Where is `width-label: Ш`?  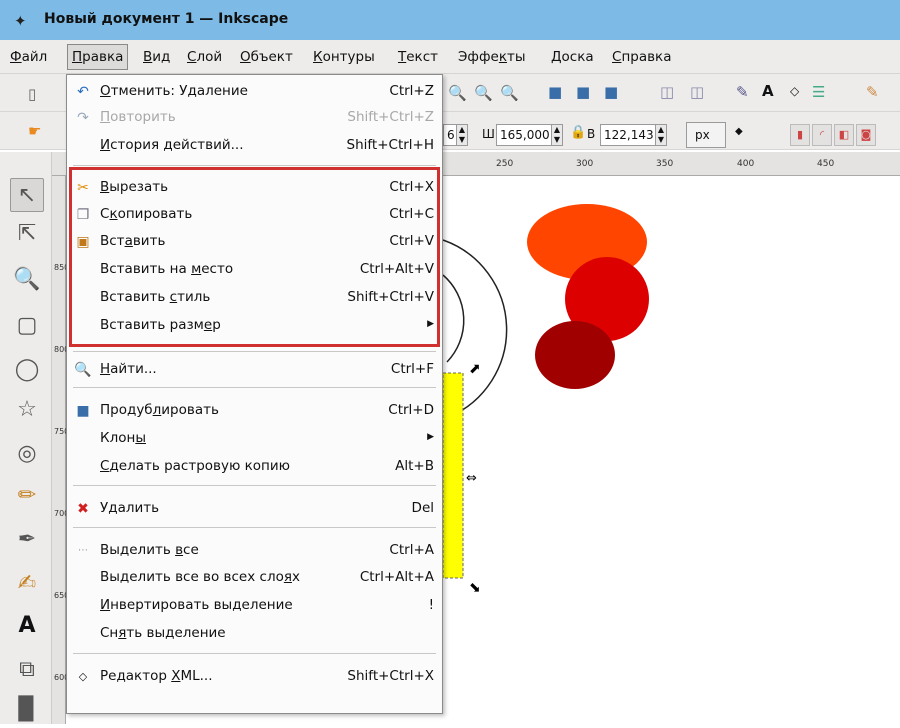
width-label: Ш is located at coordinates (488, 134).